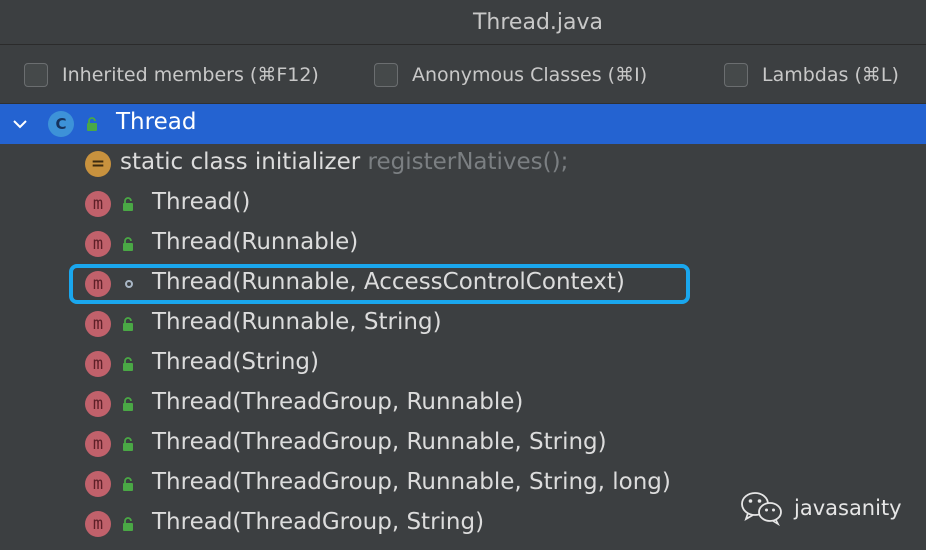 The image size is (926, 550). I want to click on lambdas-checkbox, so click(736, 75).